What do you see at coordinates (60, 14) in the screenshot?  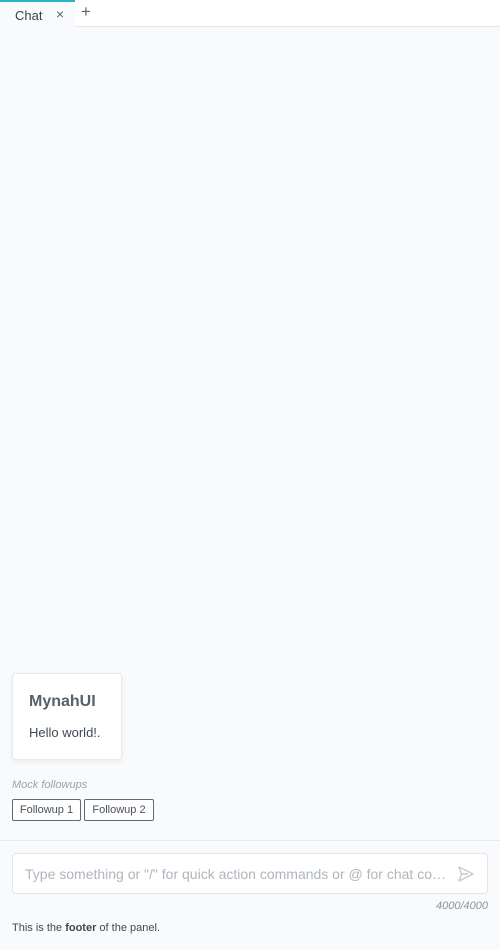 I see `close-icon: ×` at bounding box center [60, 14].